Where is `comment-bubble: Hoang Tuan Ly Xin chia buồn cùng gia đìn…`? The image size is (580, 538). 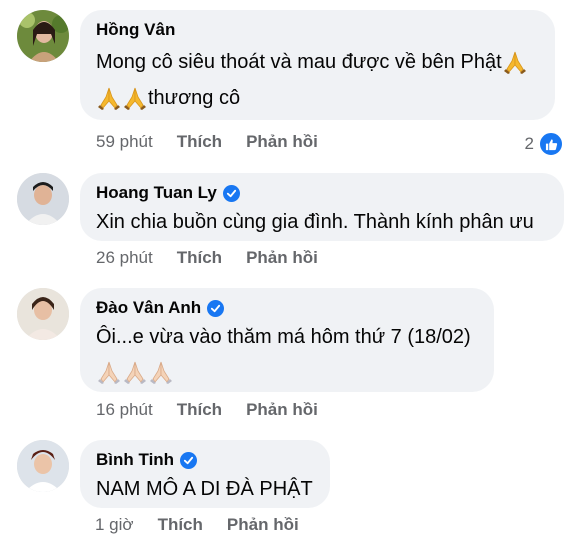
comment-bubble: Hoang Tuan Ly Xin chia buồn cùng gia đìn… is located at coordinates (322, 207).